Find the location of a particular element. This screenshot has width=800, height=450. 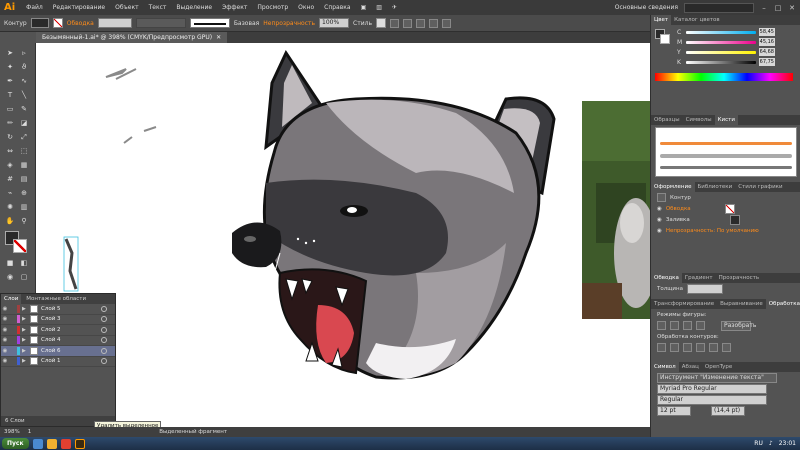

merge-icon is located at coordinates (687, 347).